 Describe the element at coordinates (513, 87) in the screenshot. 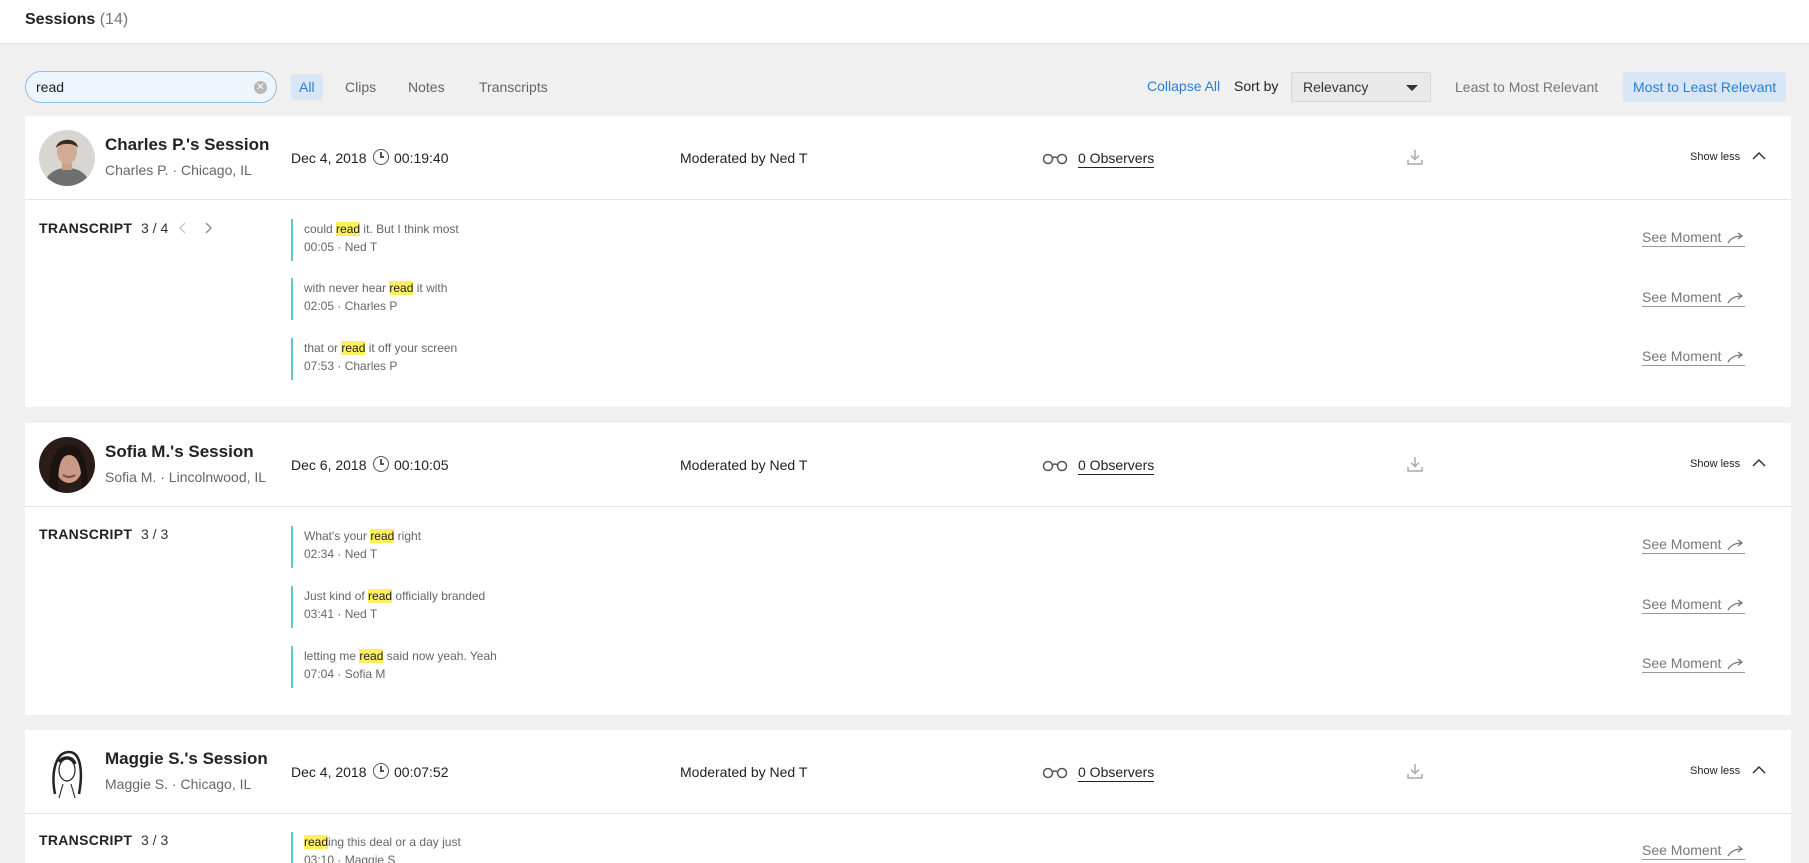

I see `filter-transcripts: Transcripts` at that location.